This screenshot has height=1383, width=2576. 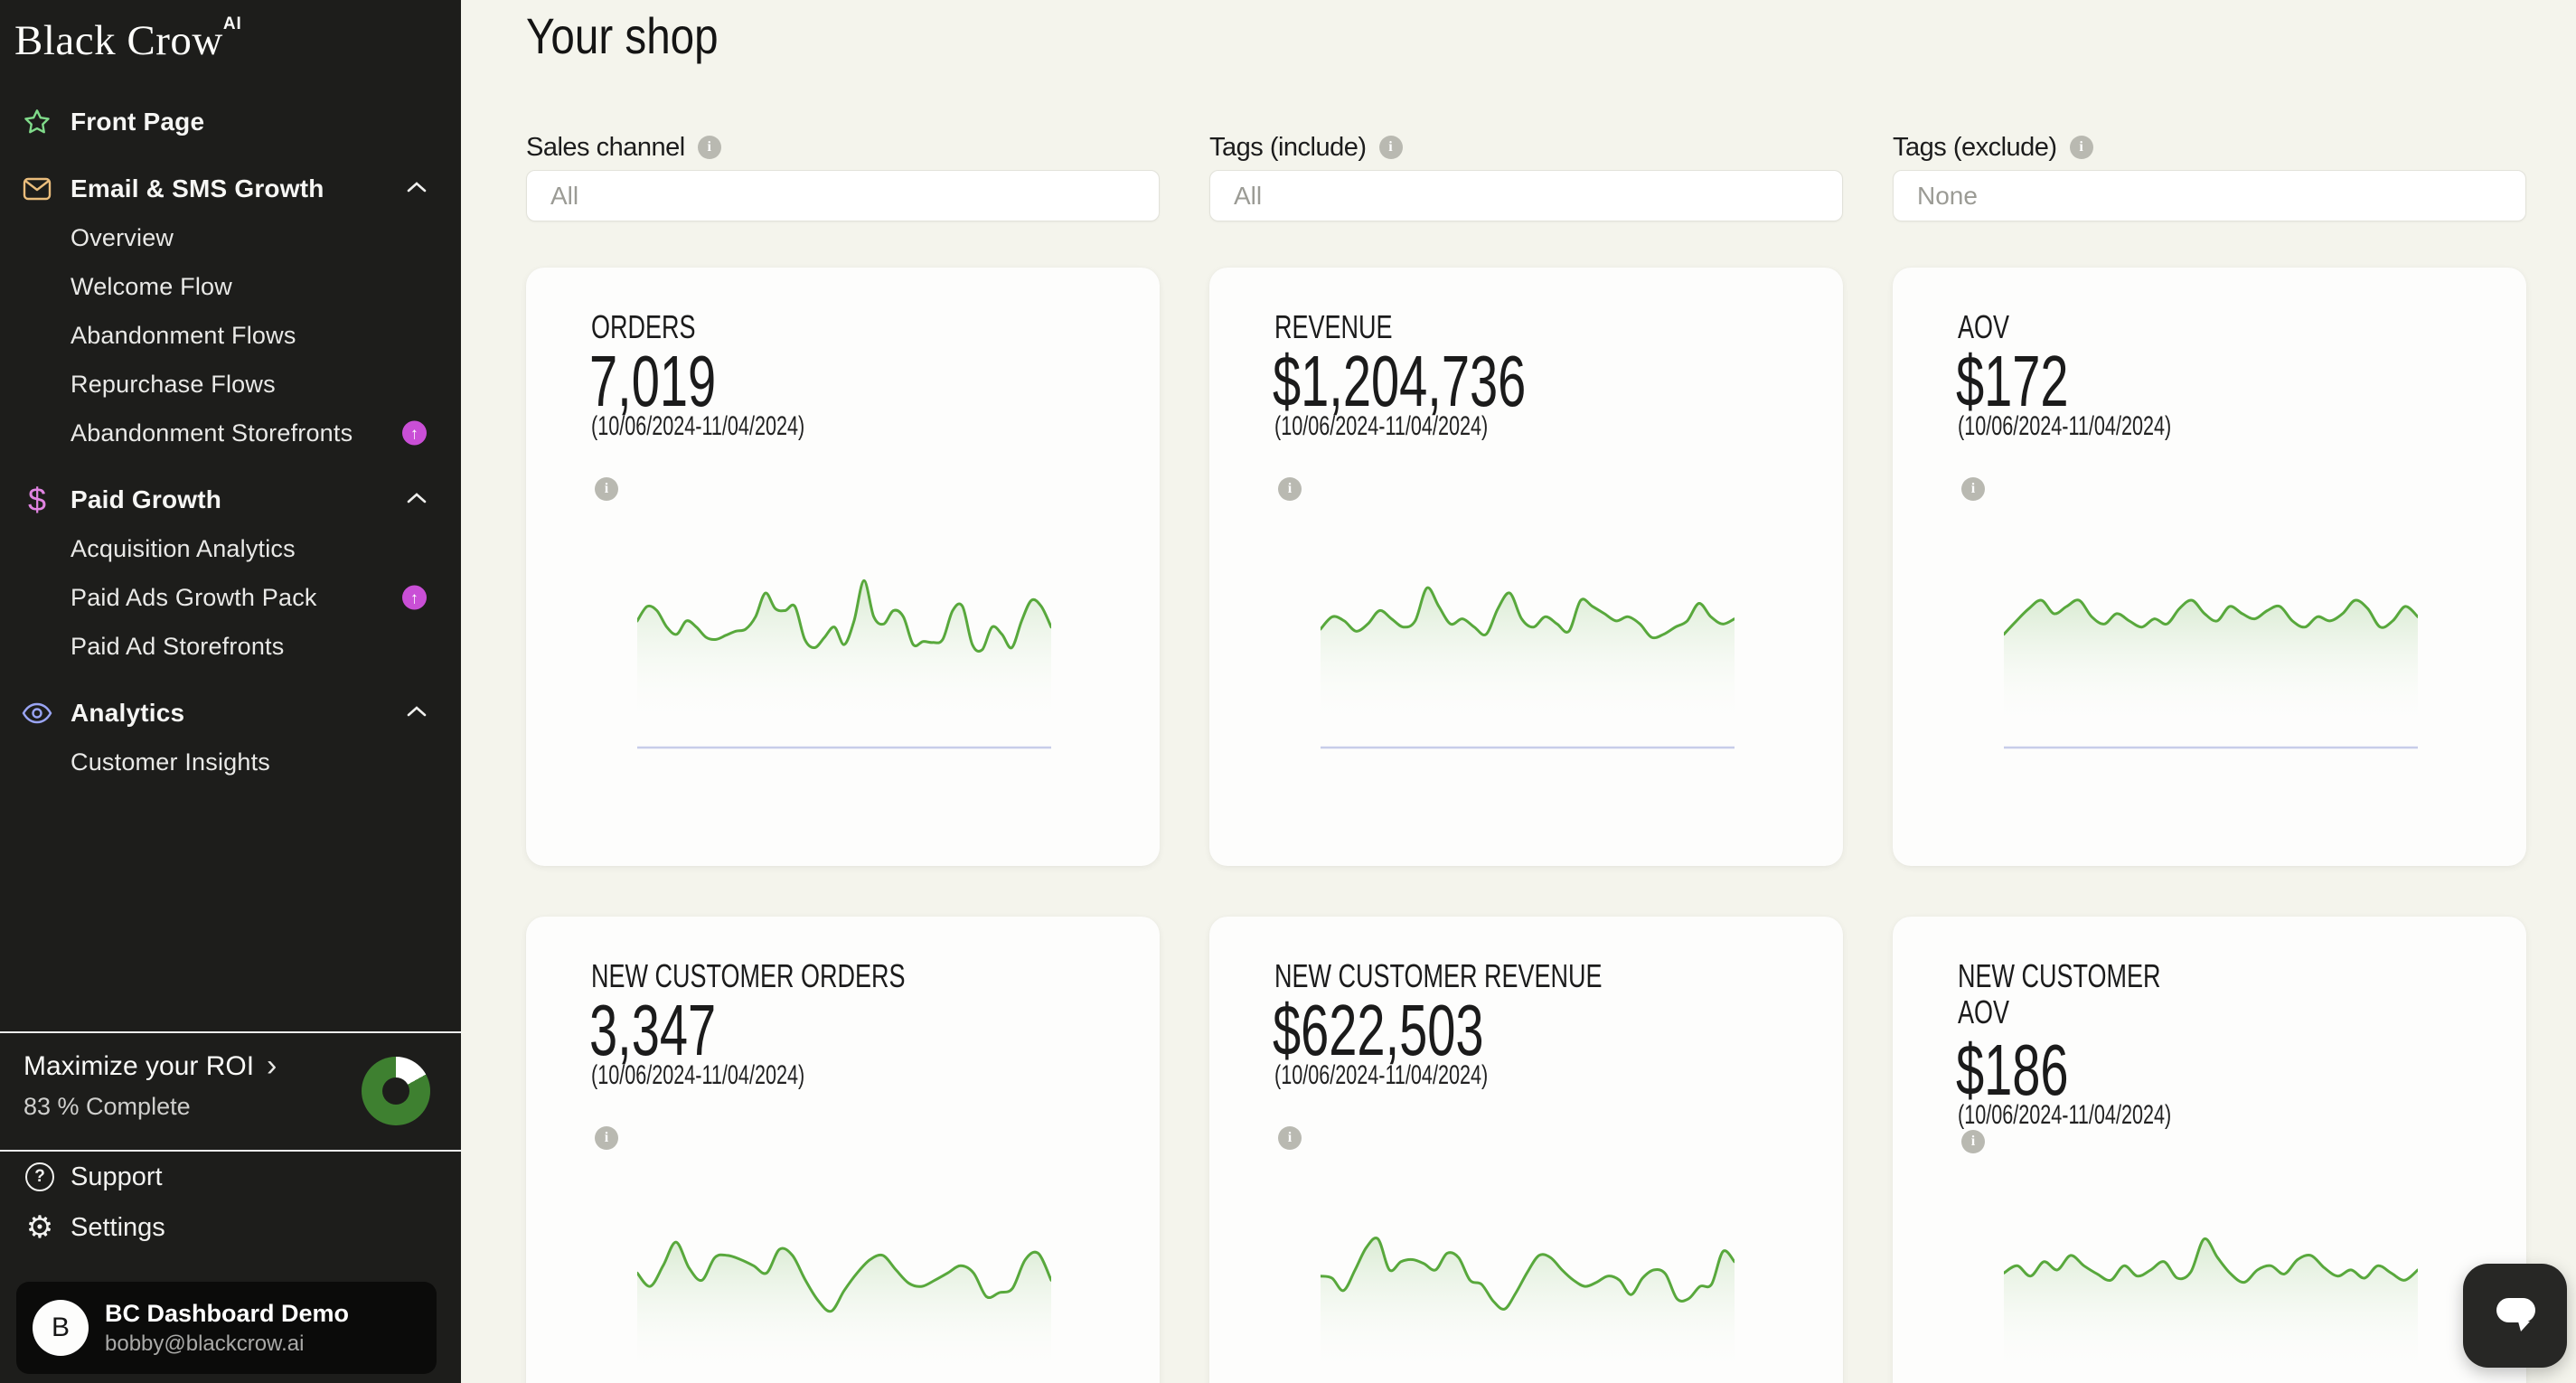 I want to click on sidebar-item-label: Overview, so click(x=123, y=237).